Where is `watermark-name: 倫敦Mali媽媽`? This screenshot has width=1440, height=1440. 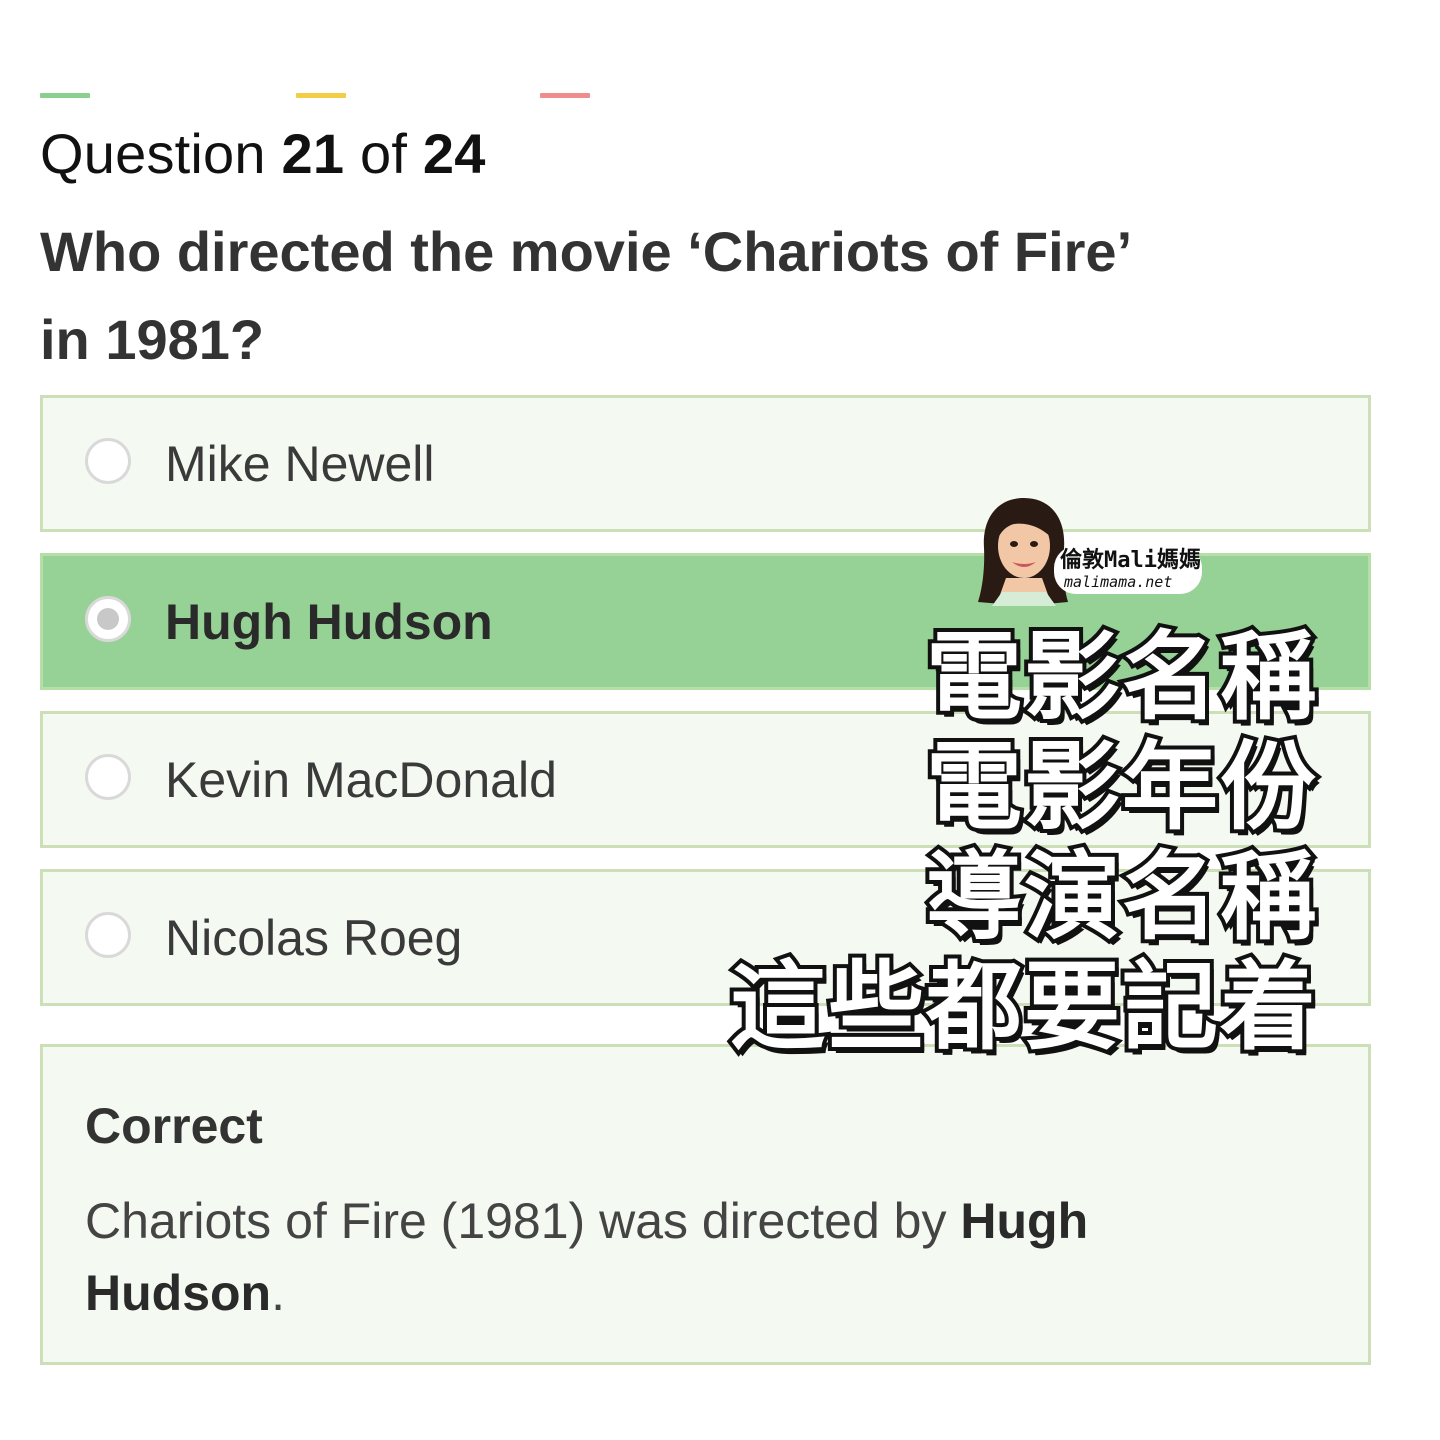 watermark-name: 倫敦Mali媽媽 is located at coordinates (1130, 560).